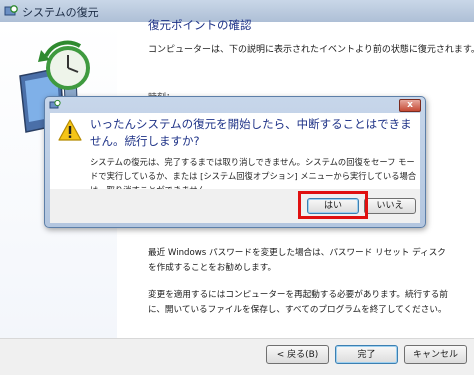 This screenshot has width=474, height=375. I want to click on window-title: システムの復元, so click(60, 12).